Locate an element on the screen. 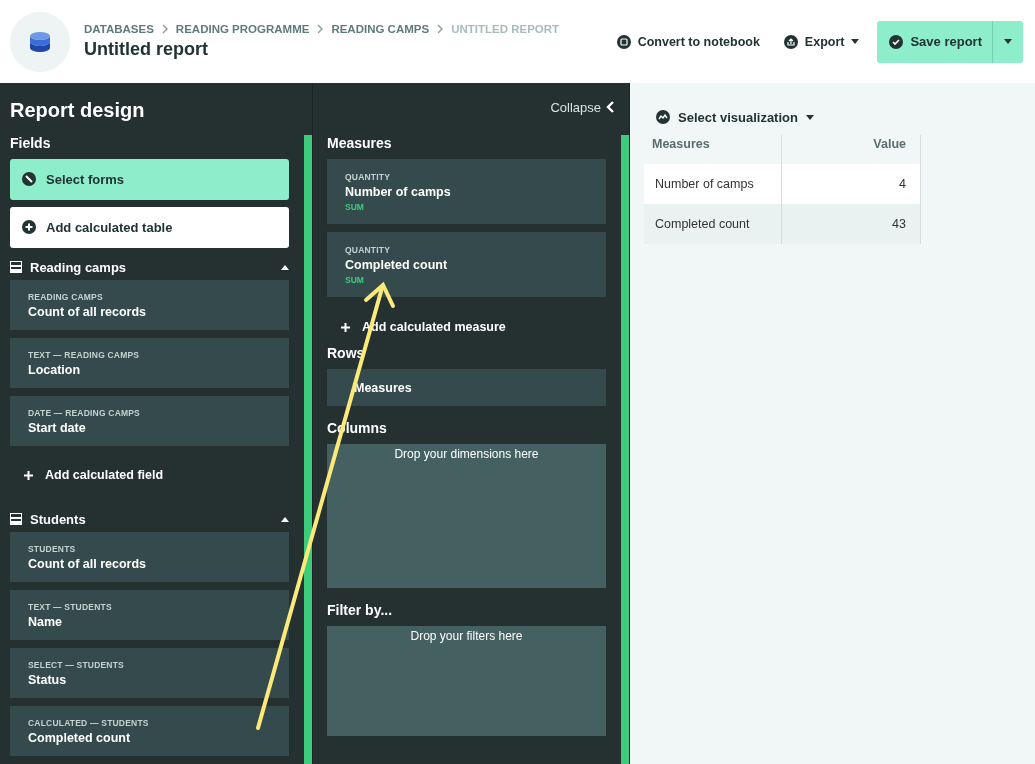 The height and width of the screenshot is (764, 1035). select-forms-button: Select forms is located at coordinates (149, 179).